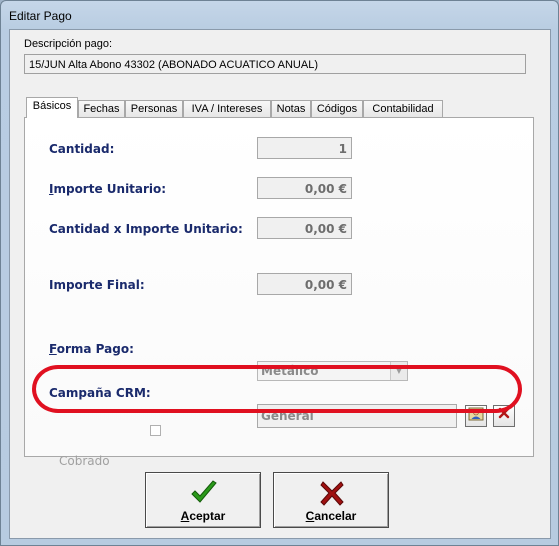 The image size is (559, 546). I want to click on tab-contabilidad: Contabilidad, so click(403, 108).